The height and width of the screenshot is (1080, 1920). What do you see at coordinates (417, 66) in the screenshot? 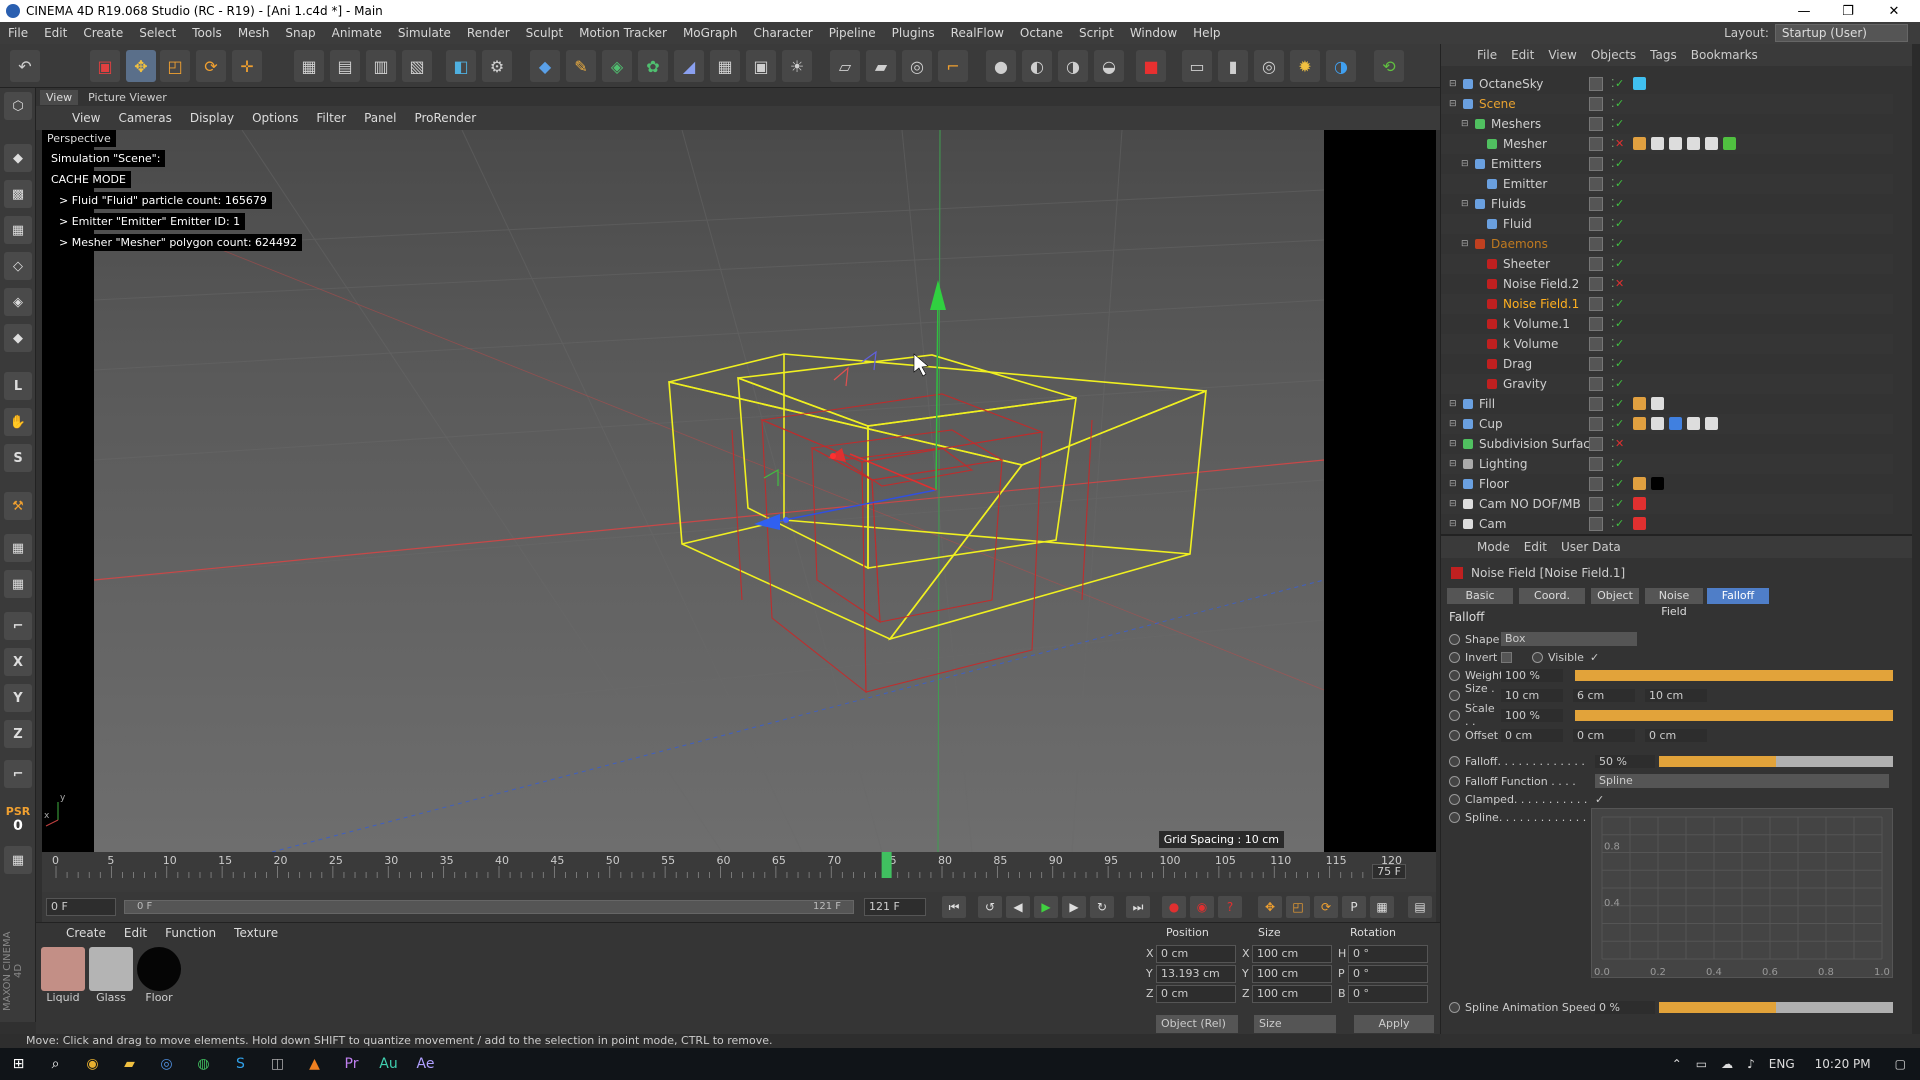
I see `render-queue-icon: ▧` at bounding box center [417, 66].